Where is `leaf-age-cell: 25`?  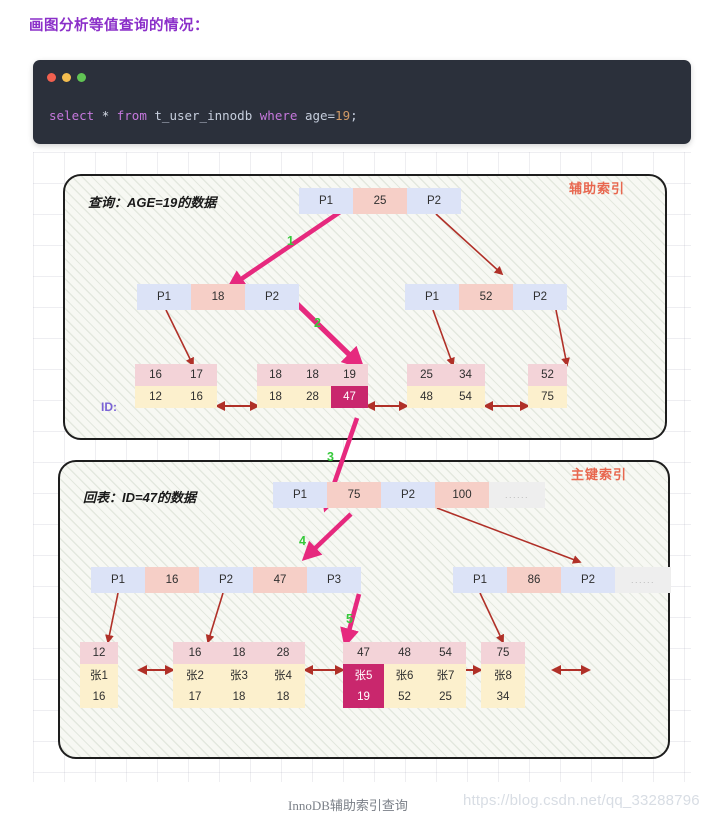
leaf-age-cell: 25 is located at coordinates (445, 697).